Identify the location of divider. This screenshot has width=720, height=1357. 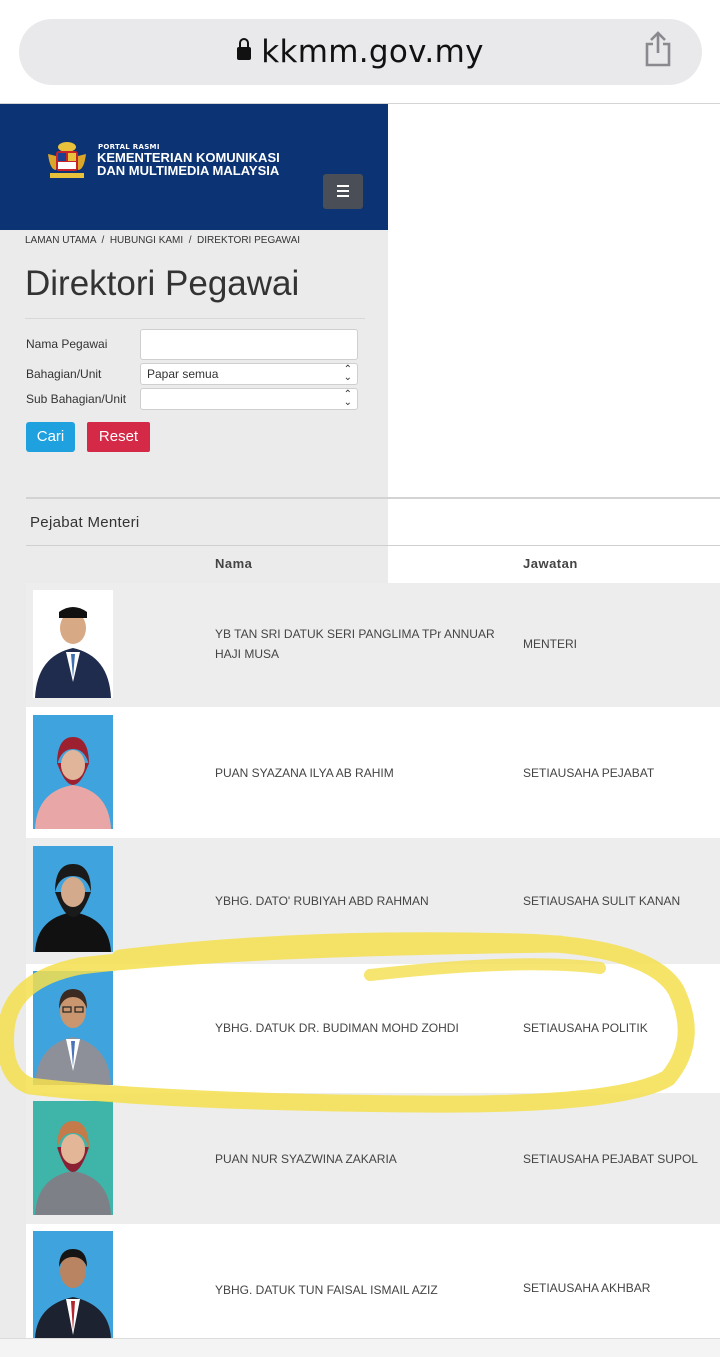
(195, 318).